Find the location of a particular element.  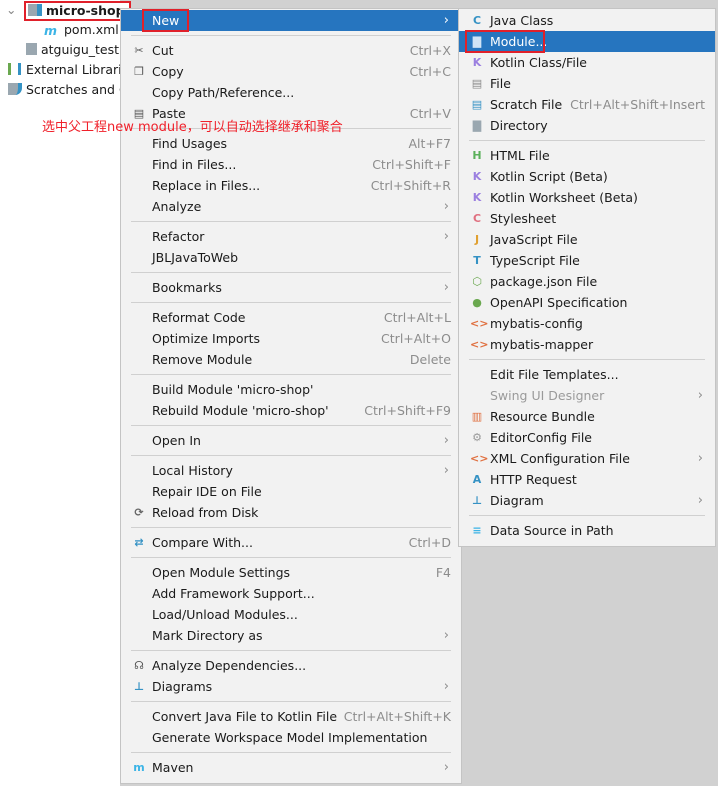

new-item-editorconfig-file: ⚙ EditorConfig File is located at coordinates (587, 437).